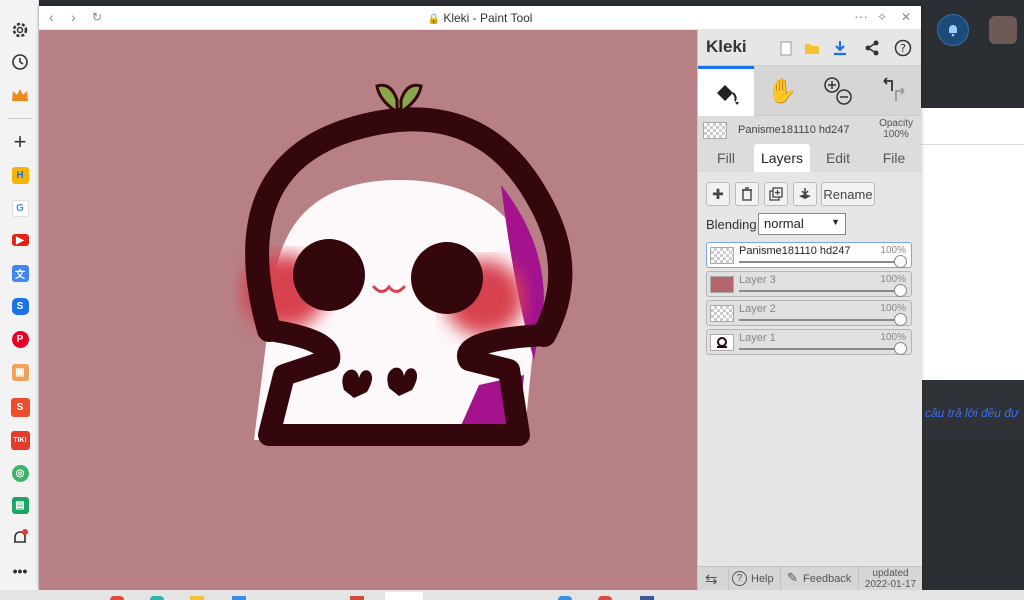  What do you see at coordinates (20, 372) in the screenshot?
I see `shop-icon: ▣` at bounding box center [20, 372].